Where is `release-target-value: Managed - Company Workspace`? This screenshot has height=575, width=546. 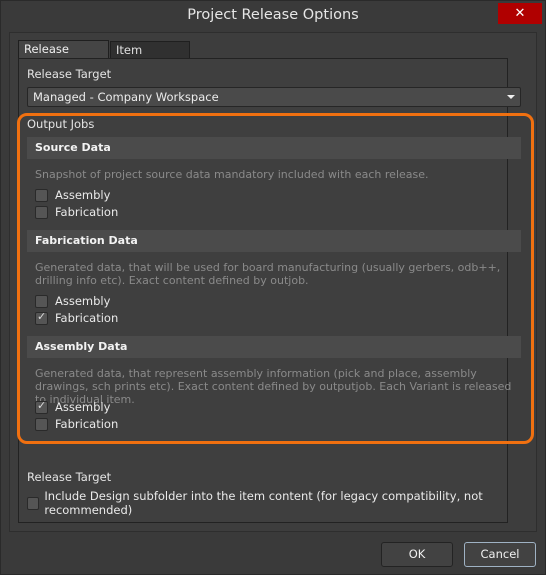 release-target-value: Managed - Company Workspace is located at coordinates (126, 97).